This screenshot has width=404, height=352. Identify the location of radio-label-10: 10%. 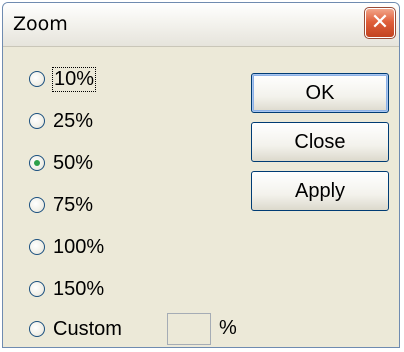
(74, 79).